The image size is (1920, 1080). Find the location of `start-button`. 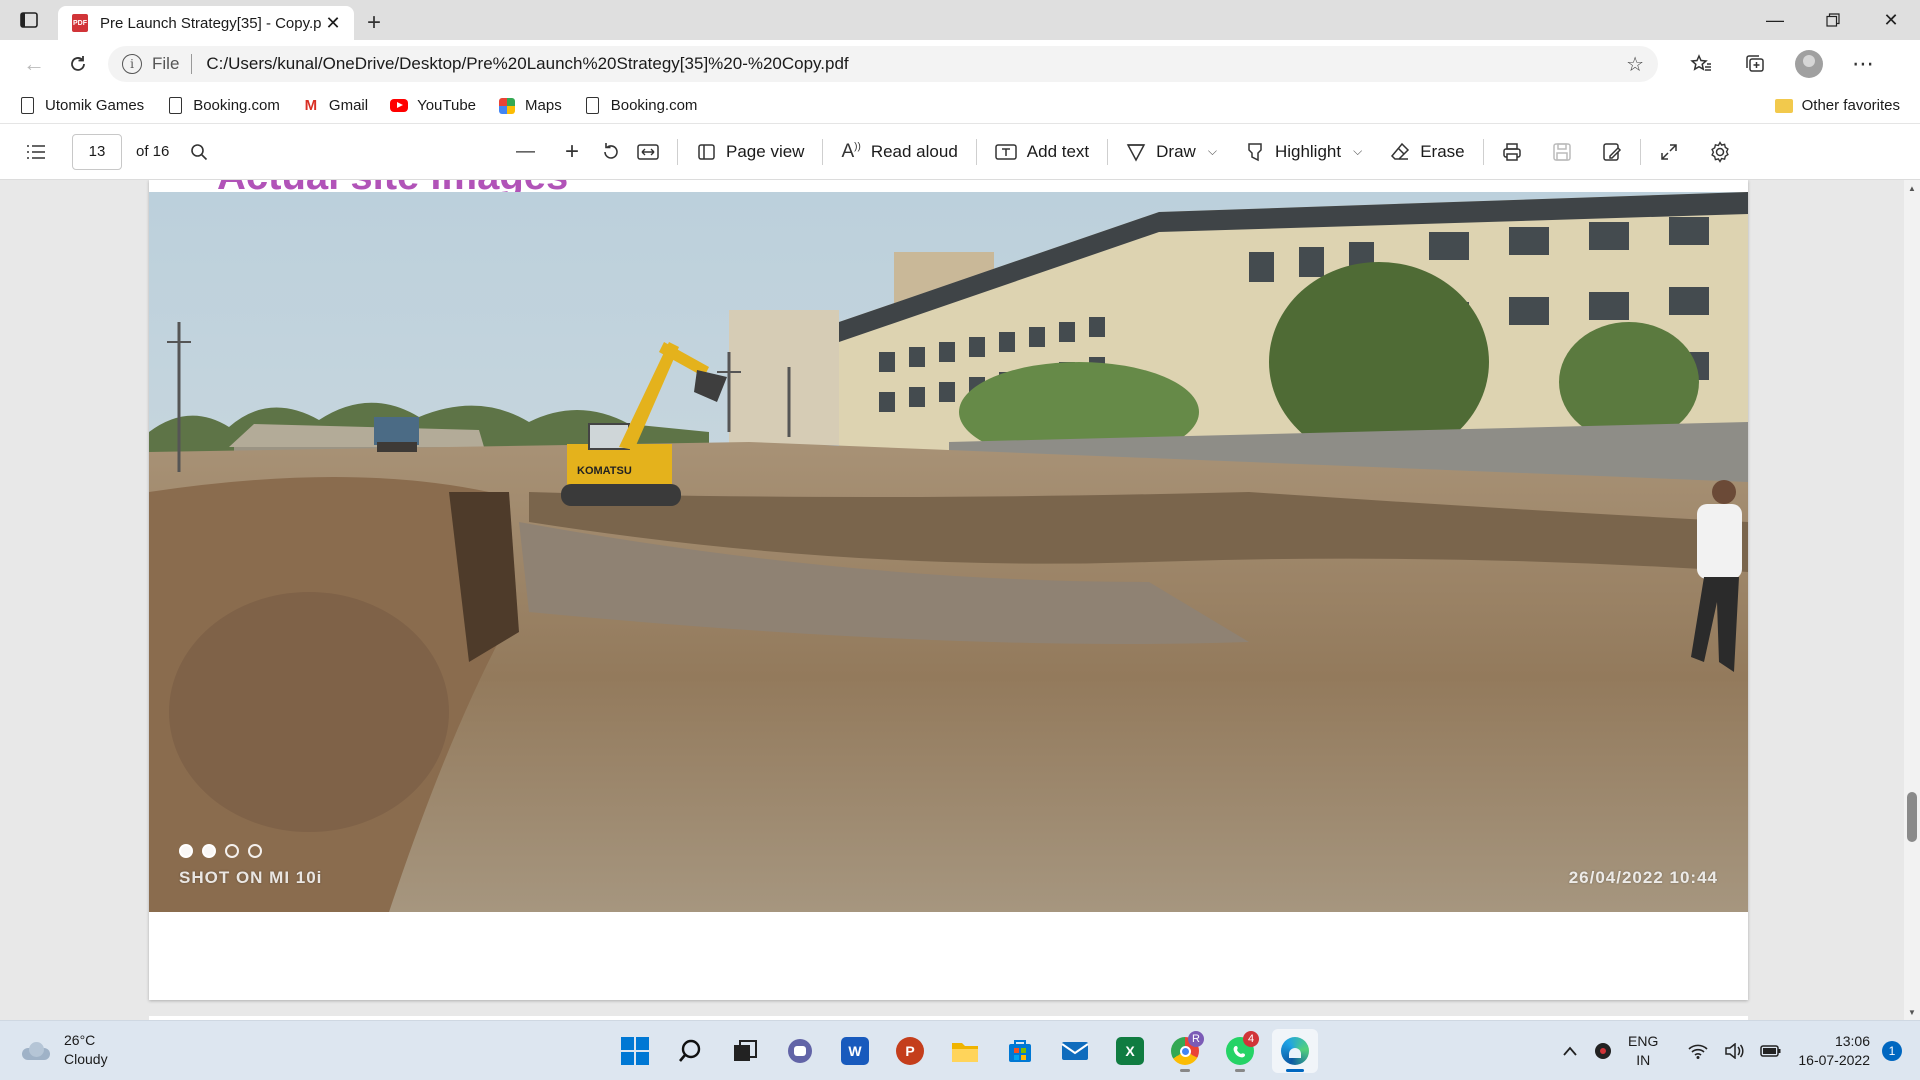

start-button is located at coordinates (635, 1051).